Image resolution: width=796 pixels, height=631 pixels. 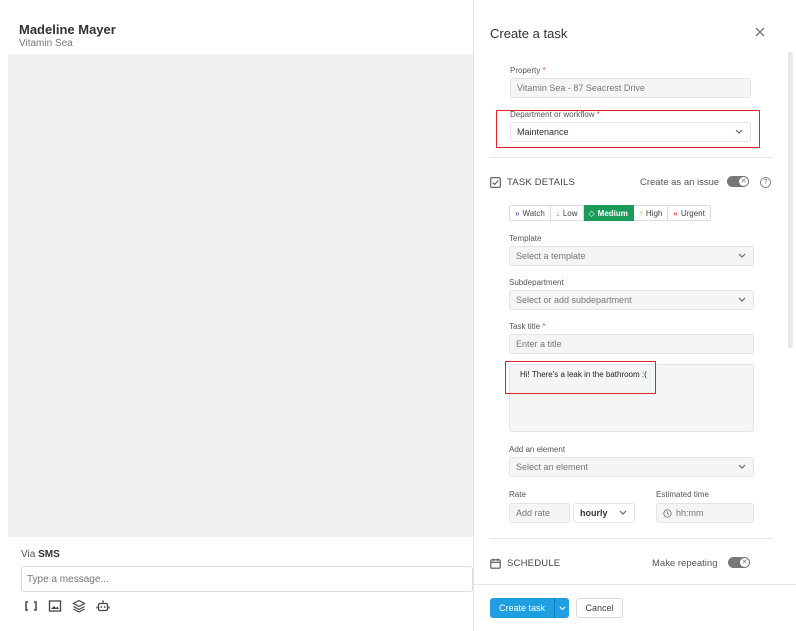 I want to click on element-placeholder: Select an element, so click(x=552, y=467).